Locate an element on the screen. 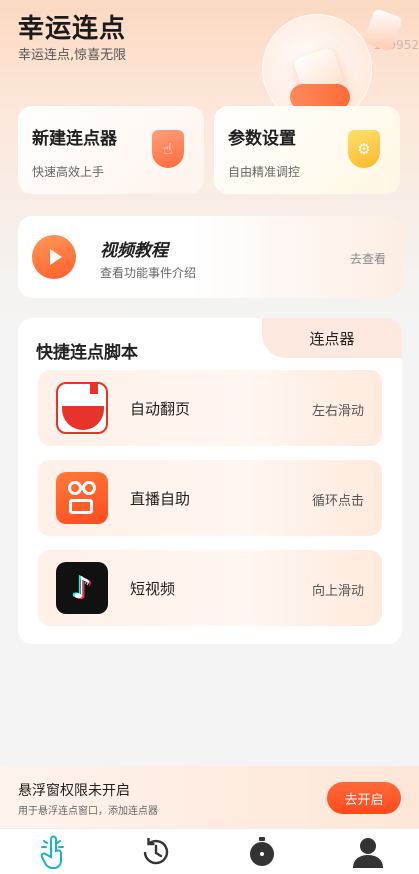  video-tutorial-subtitle: 查看功能事件介绍 is located at coordinates (148, 273).